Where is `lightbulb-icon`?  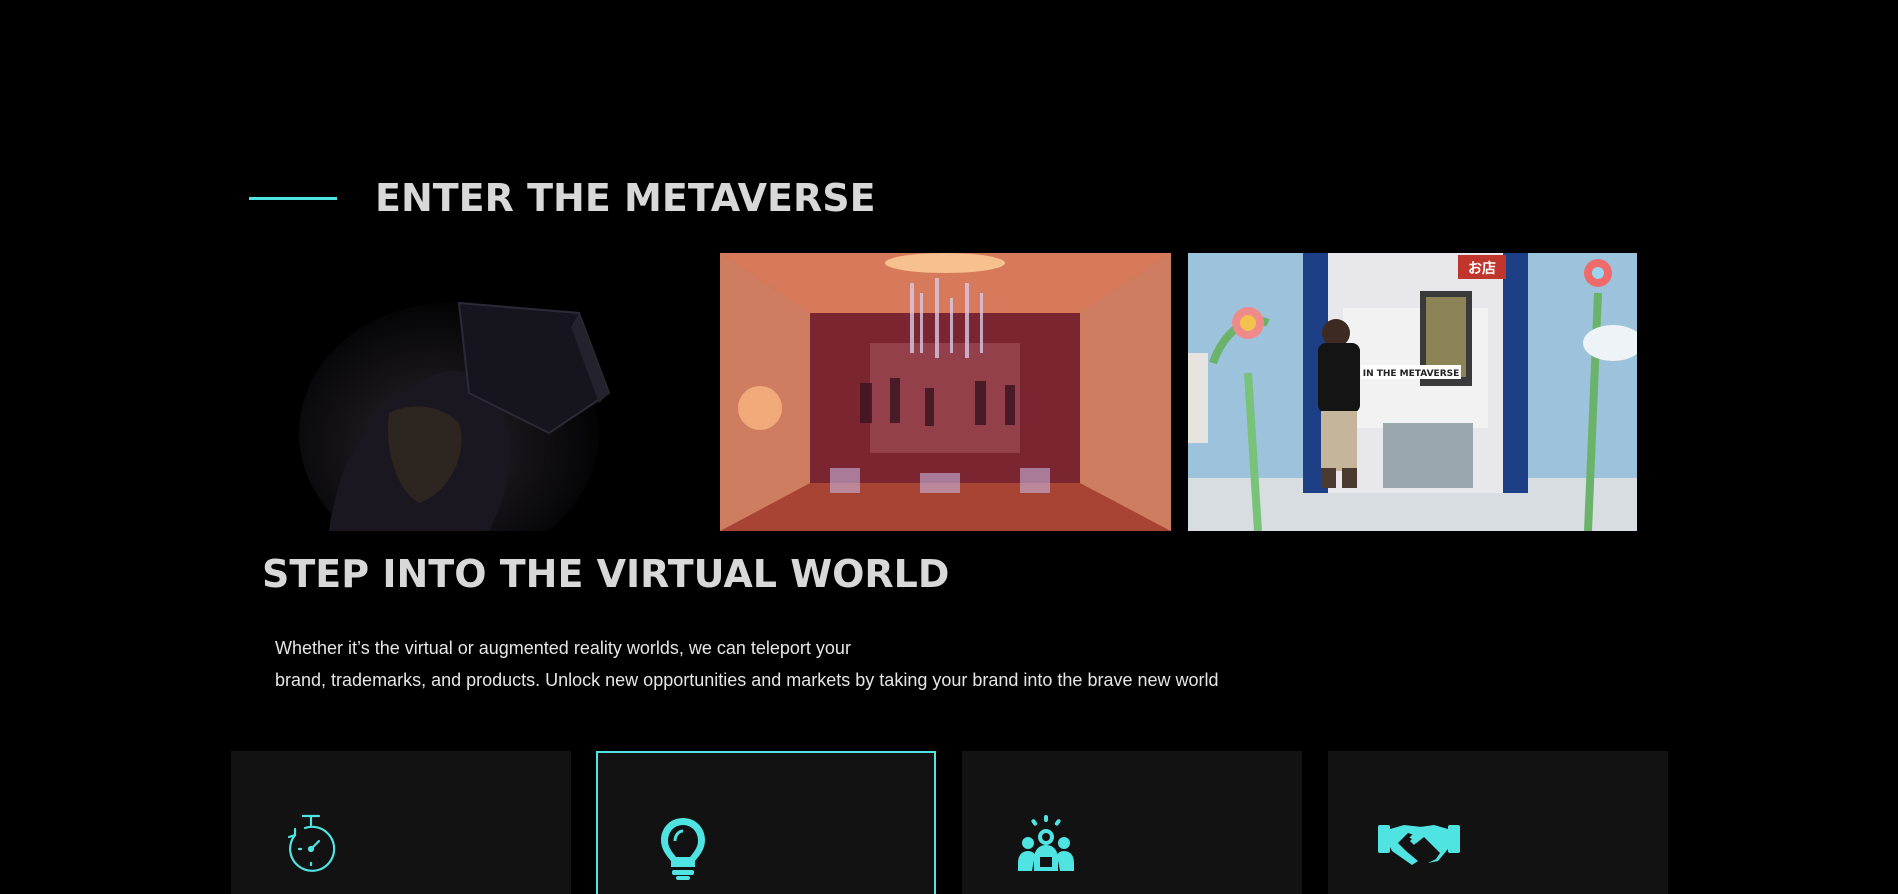 lightbulb-icon is located at coordinates (683, 849).